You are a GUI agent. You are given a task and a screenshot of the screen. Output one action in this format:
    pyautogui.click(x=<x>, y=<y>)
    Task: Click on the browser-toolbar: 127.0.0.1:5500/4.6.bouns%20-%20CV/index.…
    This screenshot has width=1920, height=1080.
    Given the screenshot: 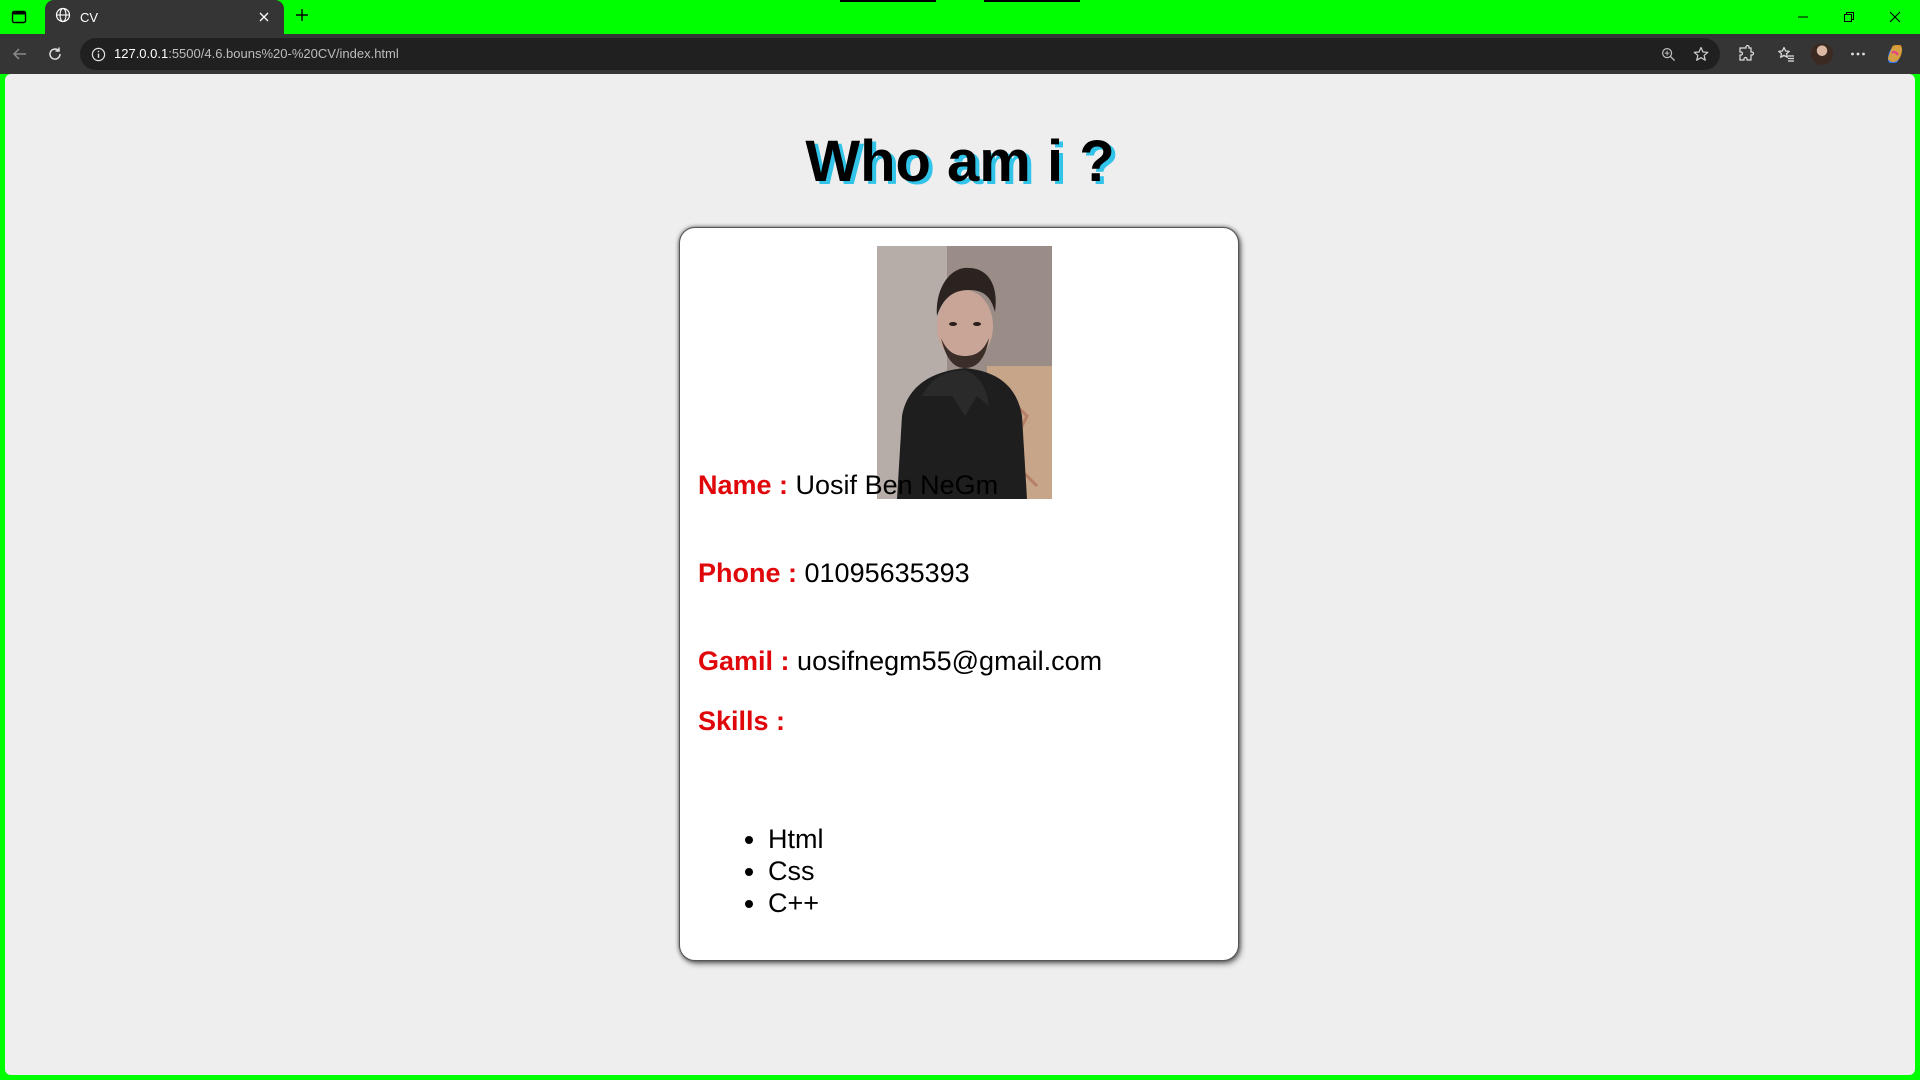 What is the action you would take?
    pyautogui.click(x=960, y=54)
    